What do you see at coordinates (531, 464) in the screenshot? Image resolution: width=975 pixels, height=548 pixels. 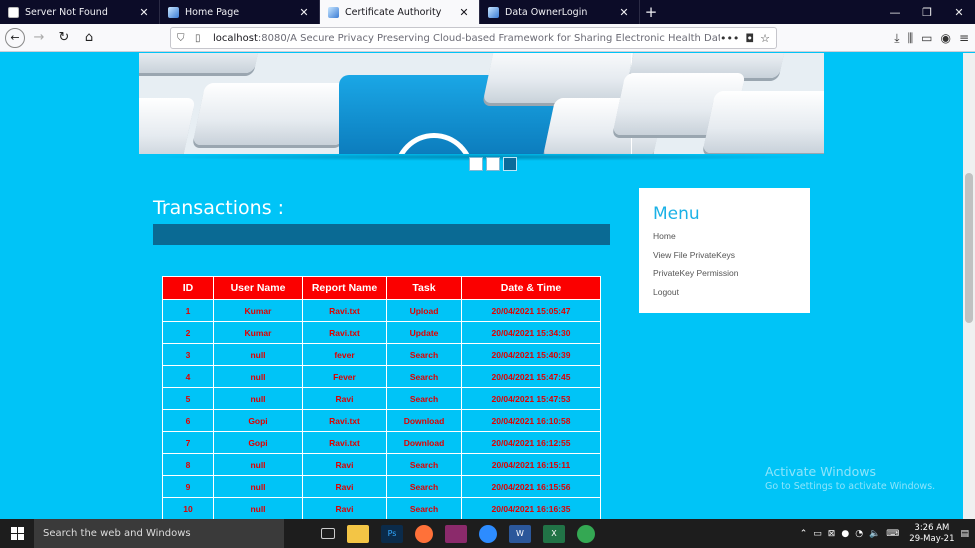 I see `cell-date-time: 20/04/2021 16:15:11` at bounding box center [531, 464].